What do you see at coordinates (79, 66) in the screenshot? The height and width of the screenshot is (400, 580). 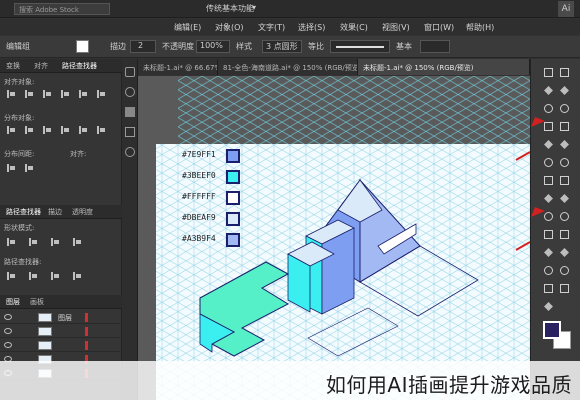 I see `tab-pathfinder-top: 路径查找器` at bounding box center [79, 66].